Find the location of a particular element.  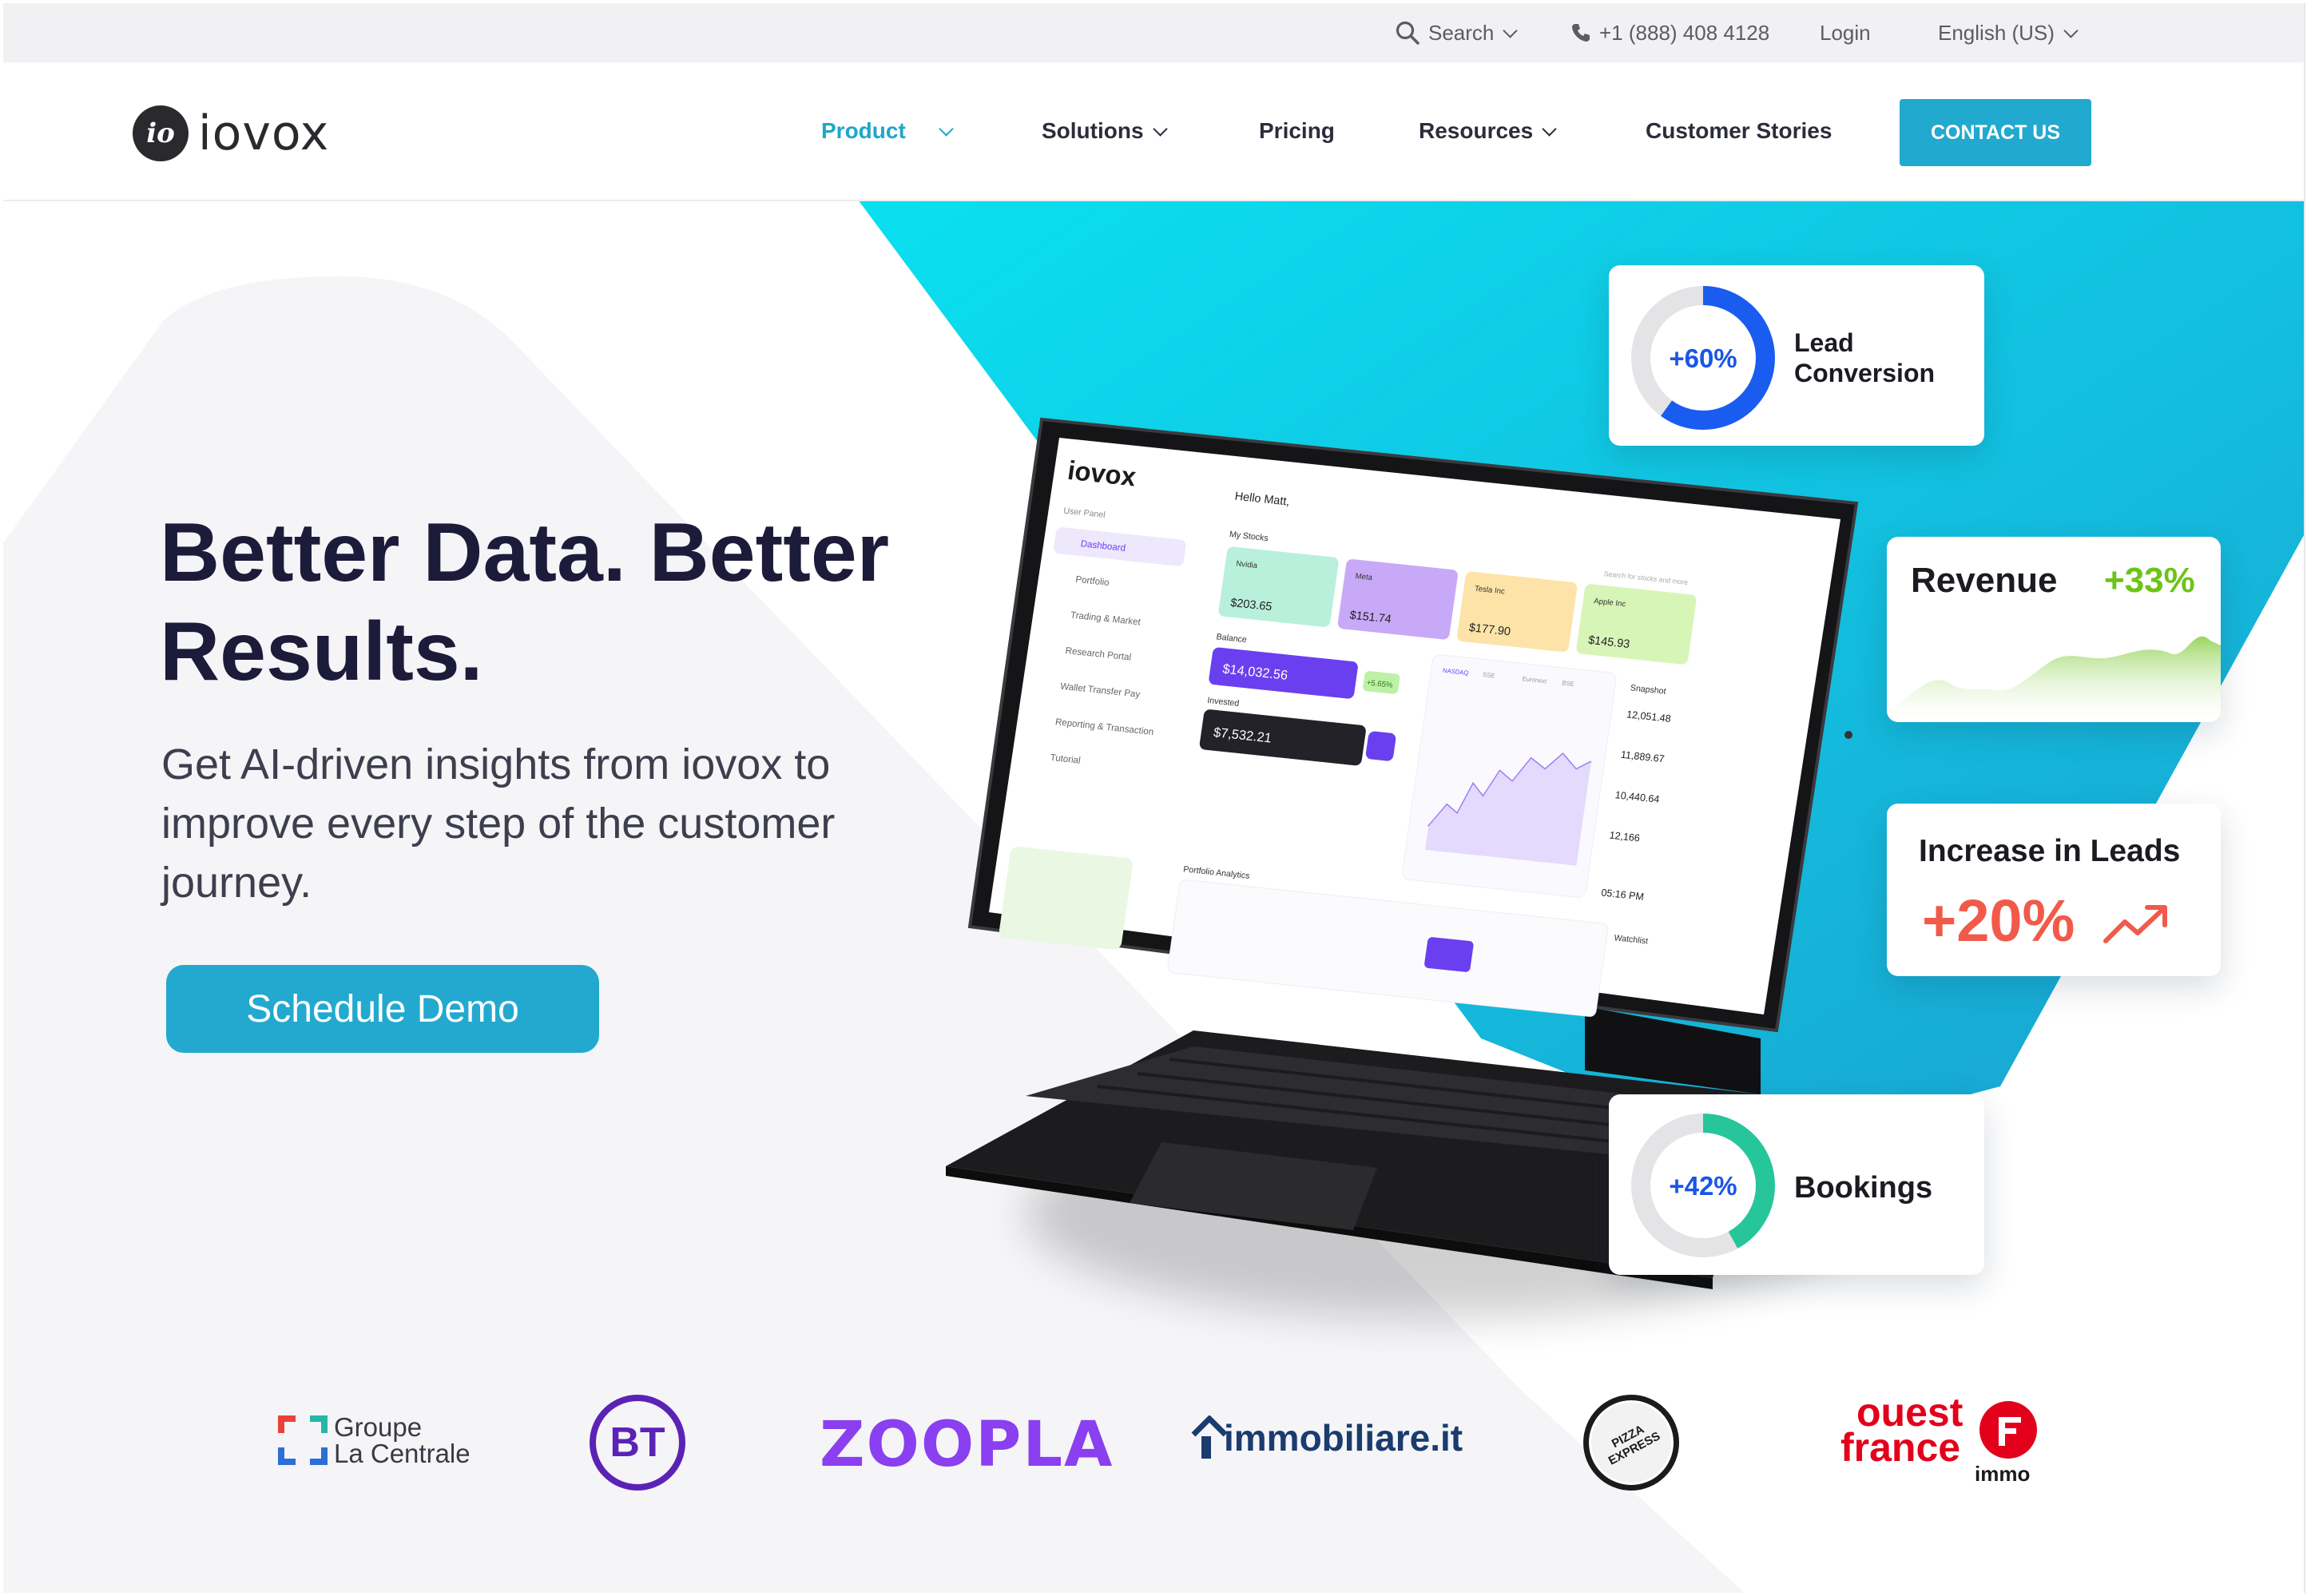

bt-text: BT is located at coordinates (637, 1442).